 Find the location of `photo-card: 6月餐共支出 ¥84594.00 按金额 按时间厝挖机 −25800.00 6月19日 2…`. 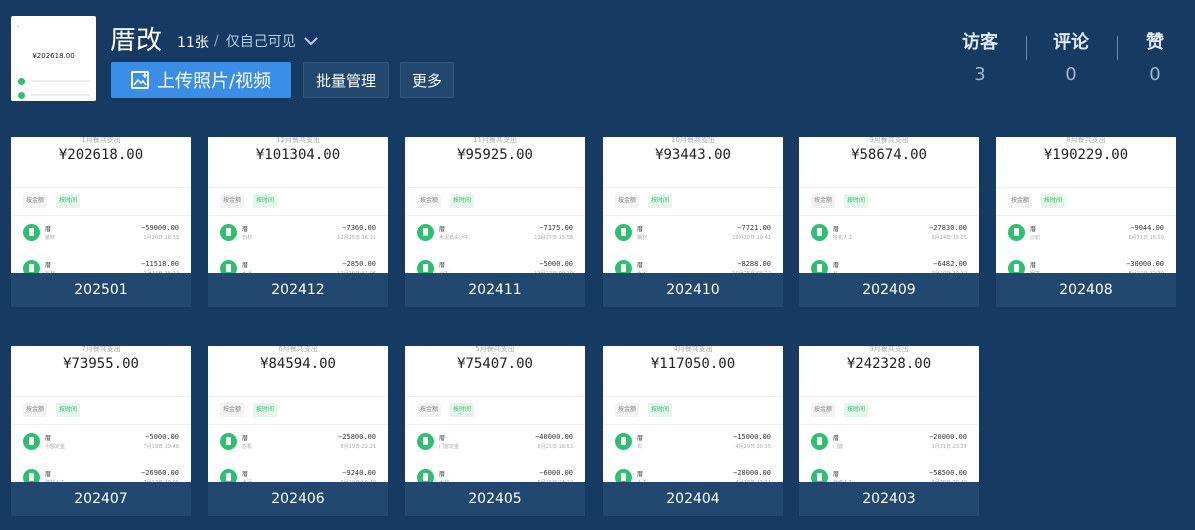

photo-card: 6月餐共支出 ¥84594.00 按金额 按时间厝挖机 −25800.00 6月19日 2… is located at coordinates (298, 431).